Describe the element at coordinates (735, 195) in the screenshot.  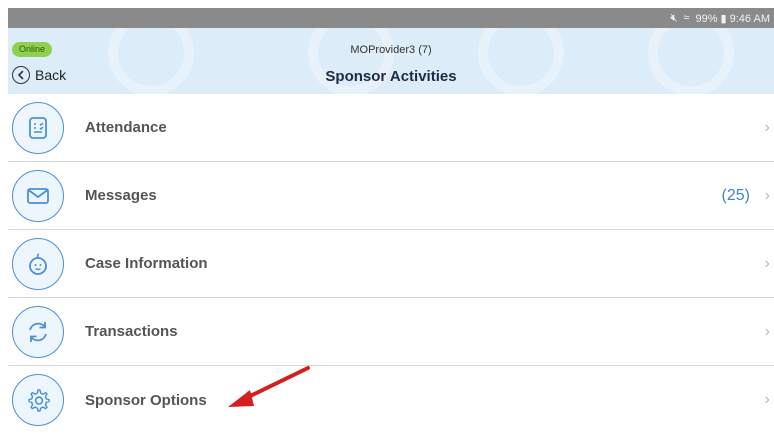
I see `unread-count-badge: (25)` at that location.